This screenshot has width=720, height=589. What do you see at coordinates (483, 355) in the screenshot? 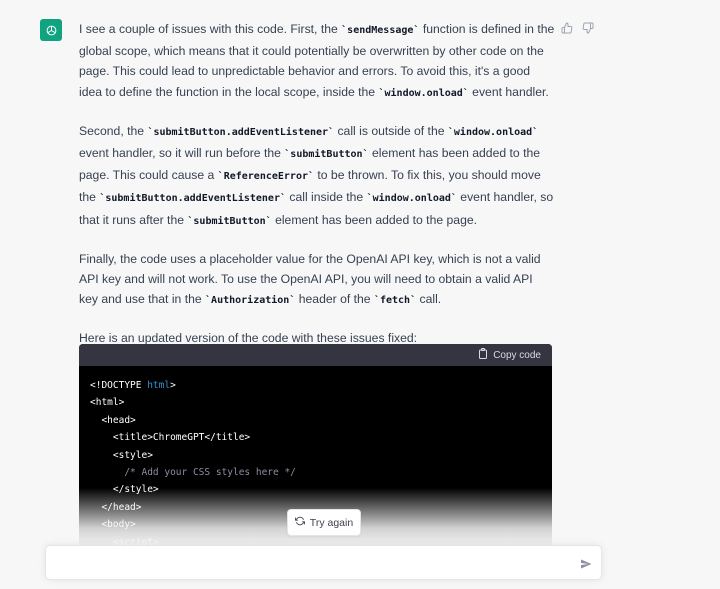
I see `clipboard-icon` at bounding box center [483, 355].